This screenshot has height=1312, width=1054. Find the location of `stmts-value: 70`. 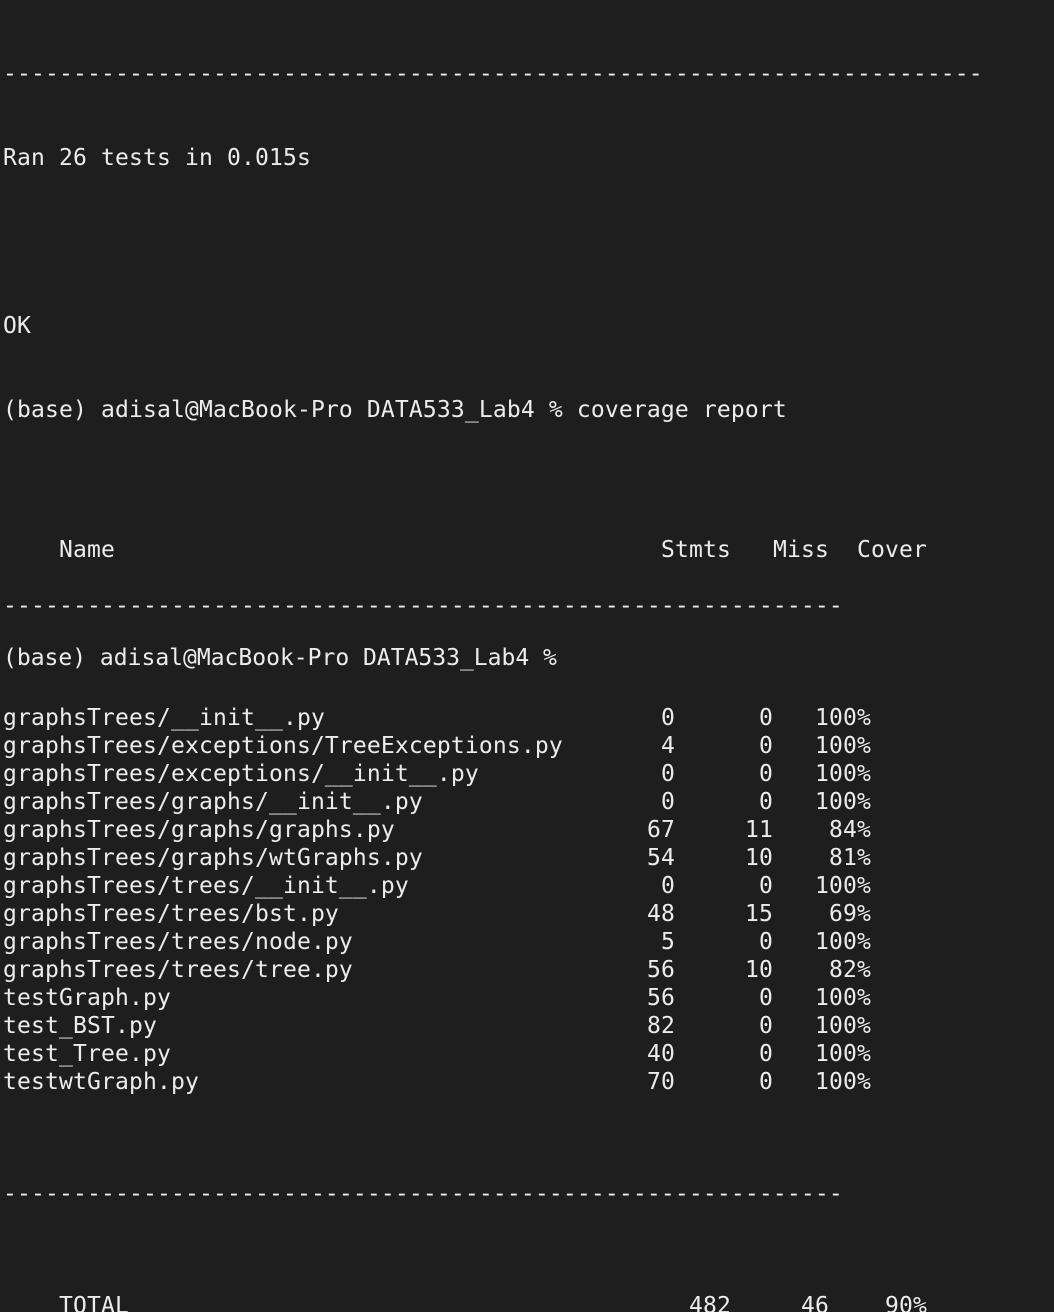

stmts-value: 70 is located at coordinates (661, 1082).